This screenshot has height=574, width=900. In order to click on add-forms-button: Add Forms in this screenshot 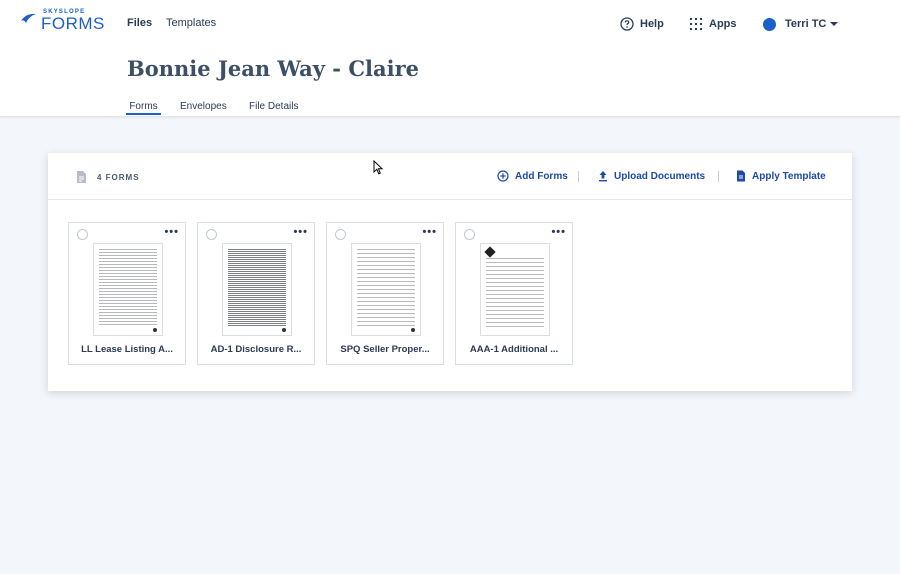, I will do `click(532, 176)`.